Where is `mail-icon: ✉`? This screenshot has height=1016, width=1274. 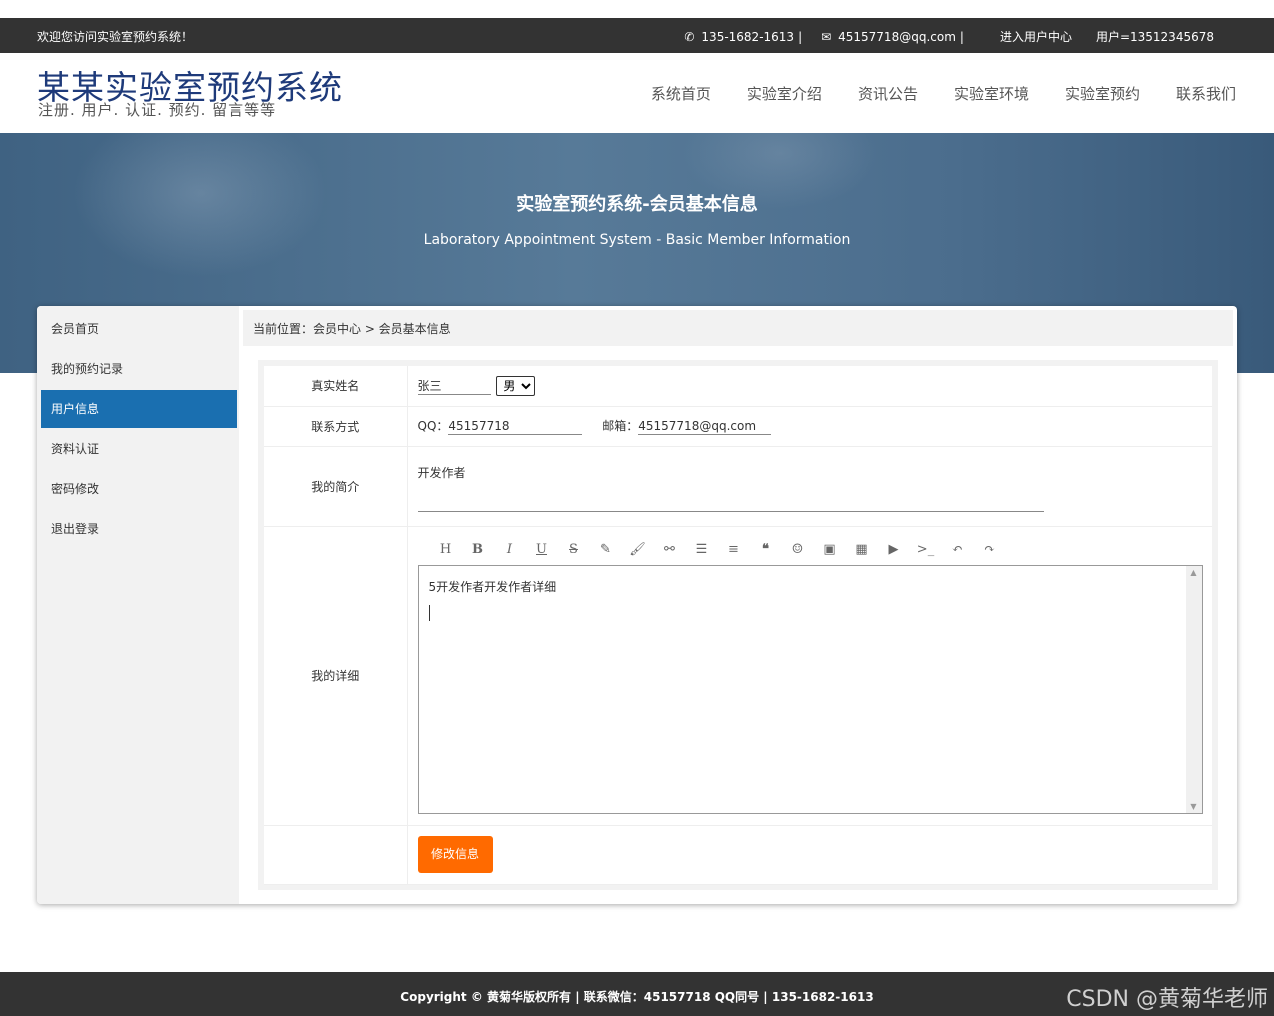 mail-icon: ✉ is located at coordinates (826, 36).